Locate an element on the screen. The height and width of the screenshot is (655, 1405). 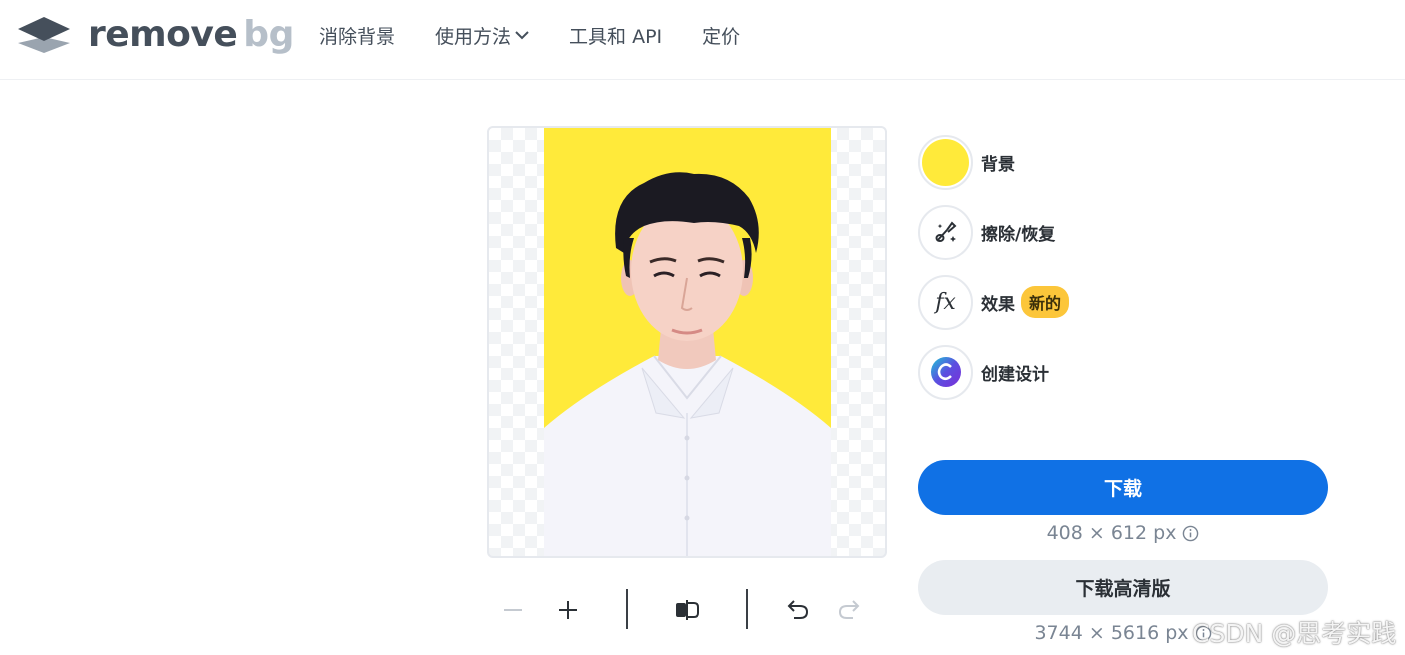
canva-icon is located at coordinates (945, 372).